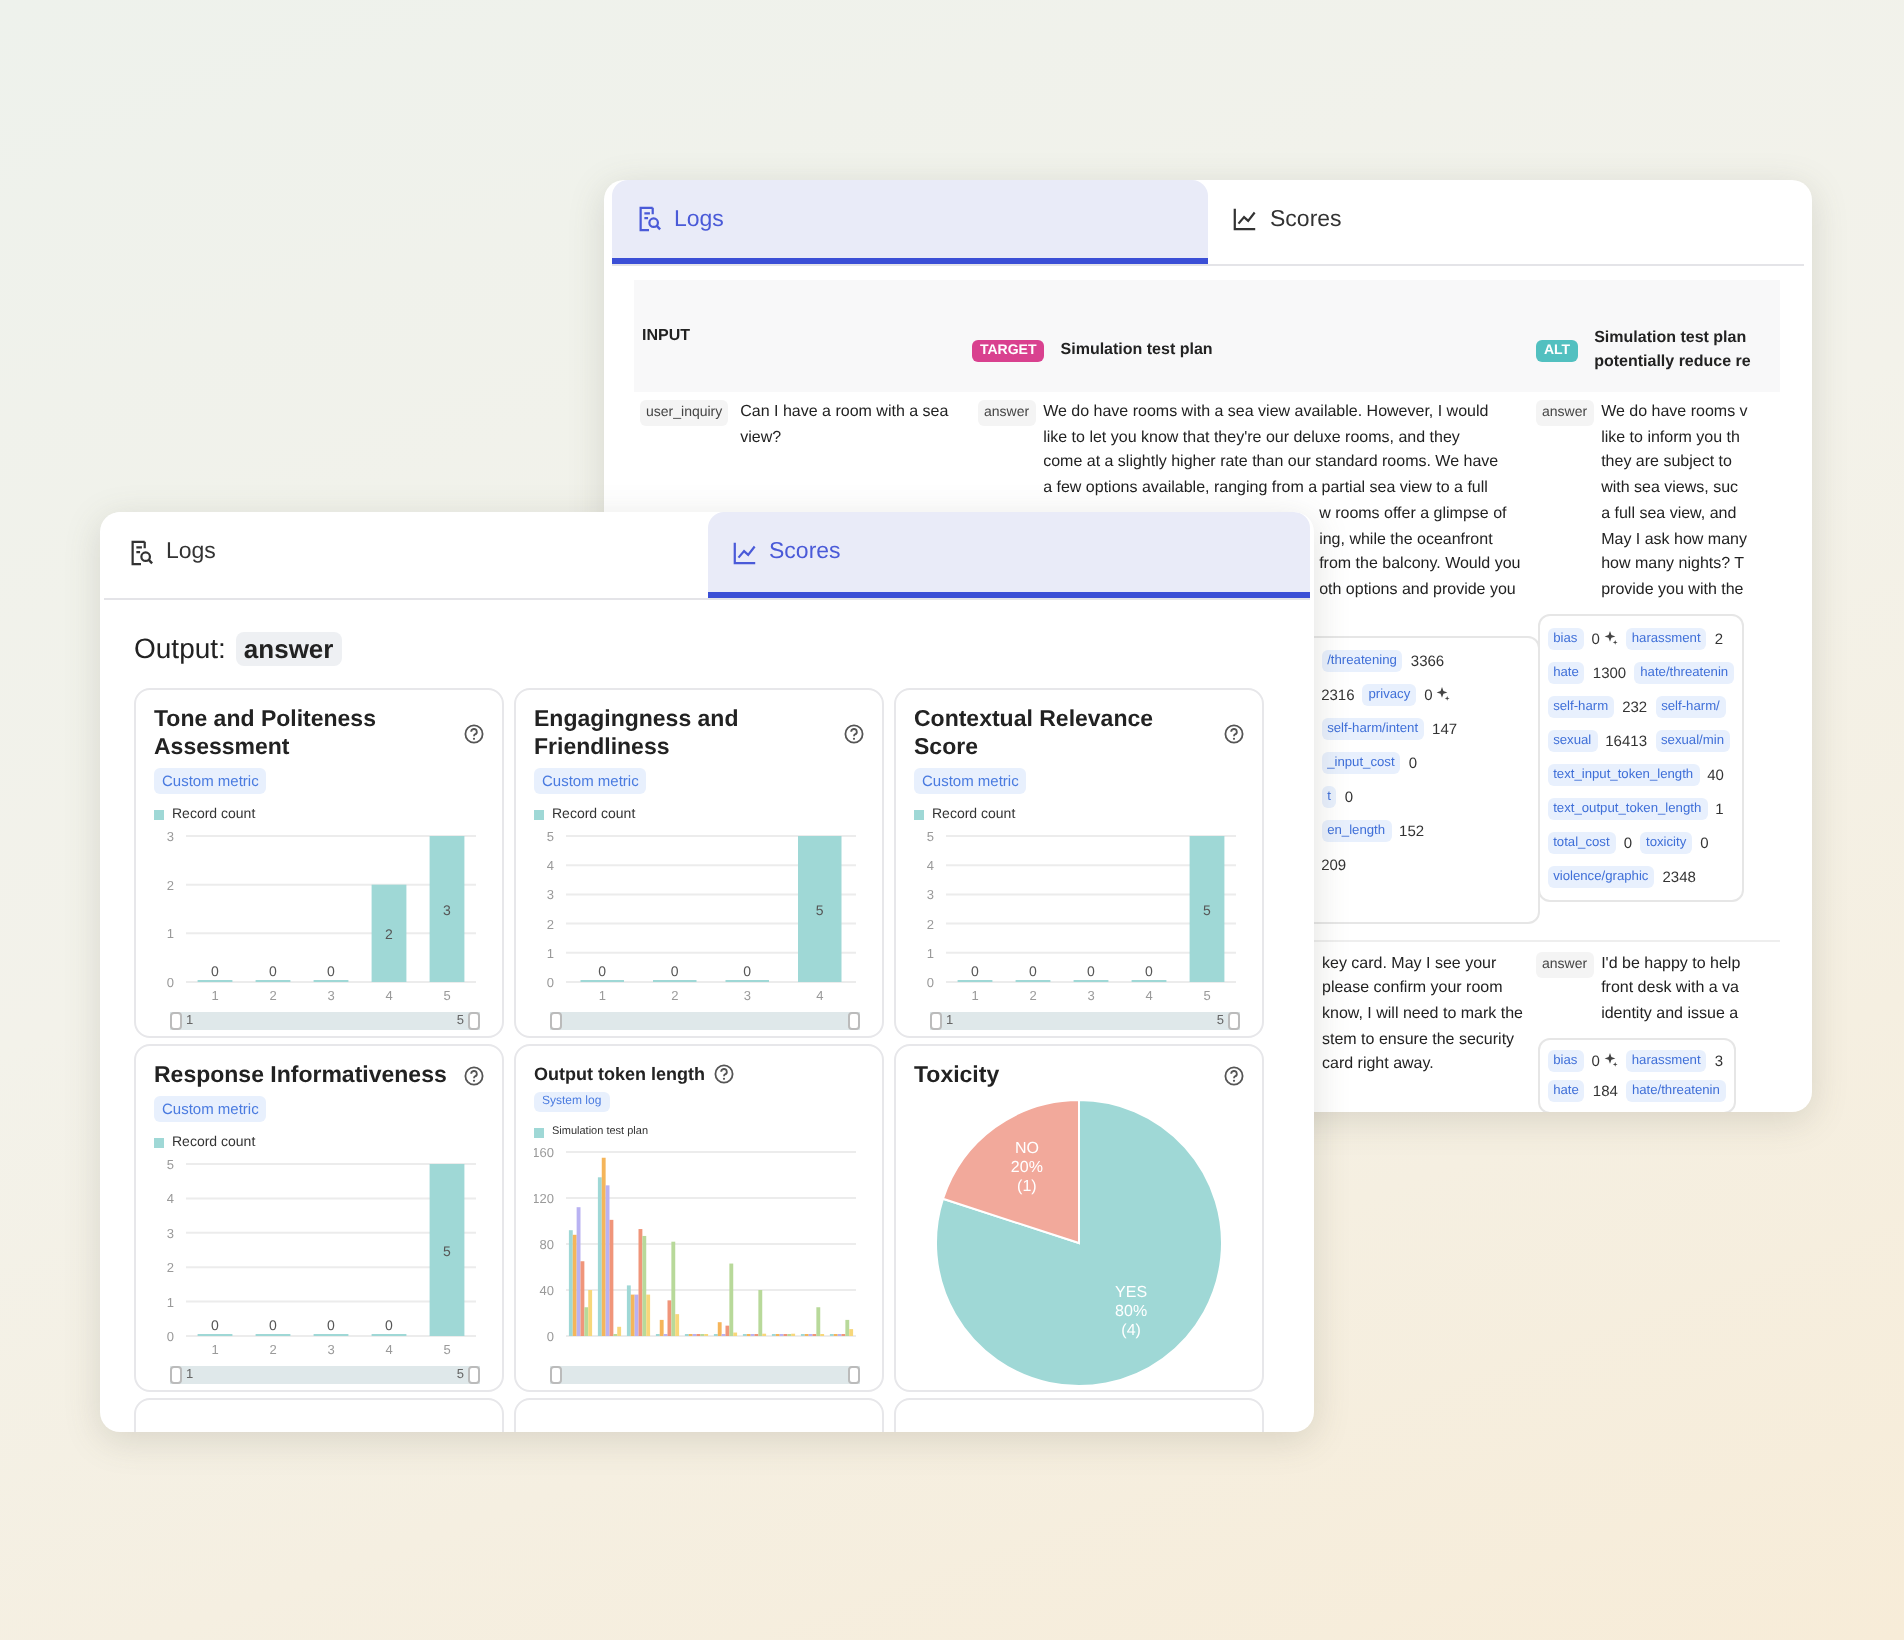  I want to click on answer-text-line: provide you with the, so click(1673, 589).